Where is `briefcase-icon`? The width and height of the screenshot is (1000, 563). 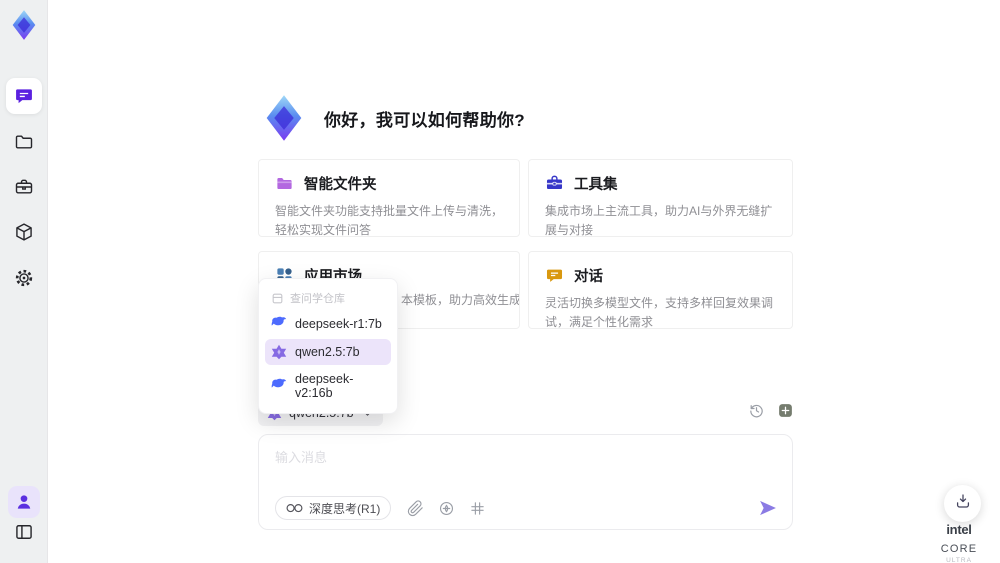
briefcase-icon is located at coordinates (24, 187).